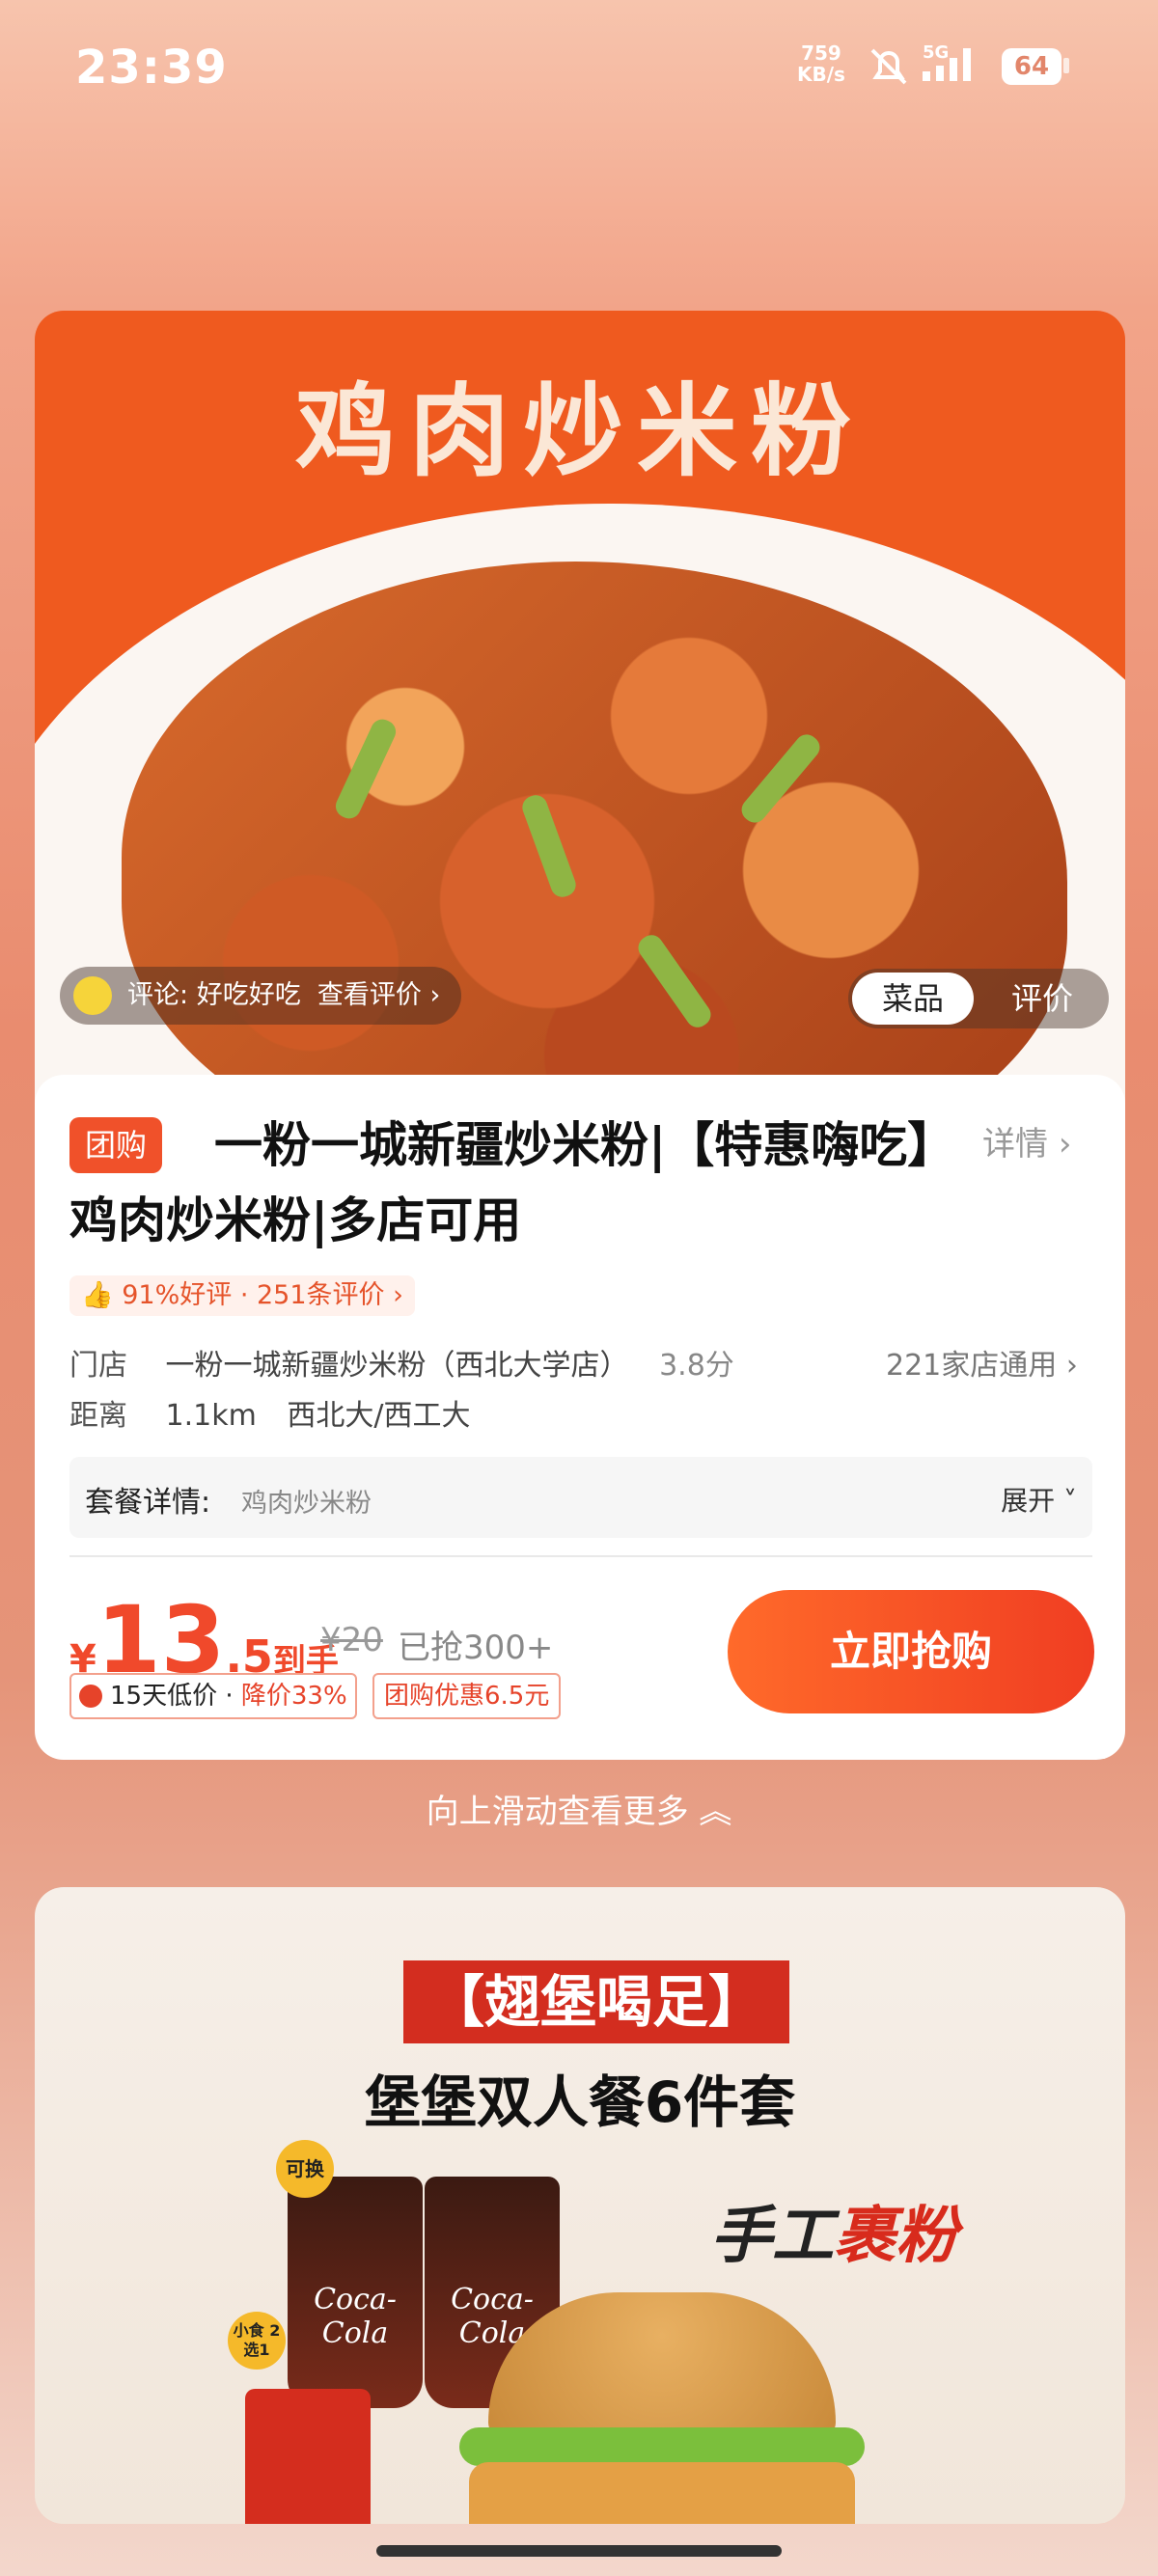 Image resolution: width=1158 pixels, height=2576 pixels. I want to click on snack-tag: 小食 2选1, so click(257, 2341).